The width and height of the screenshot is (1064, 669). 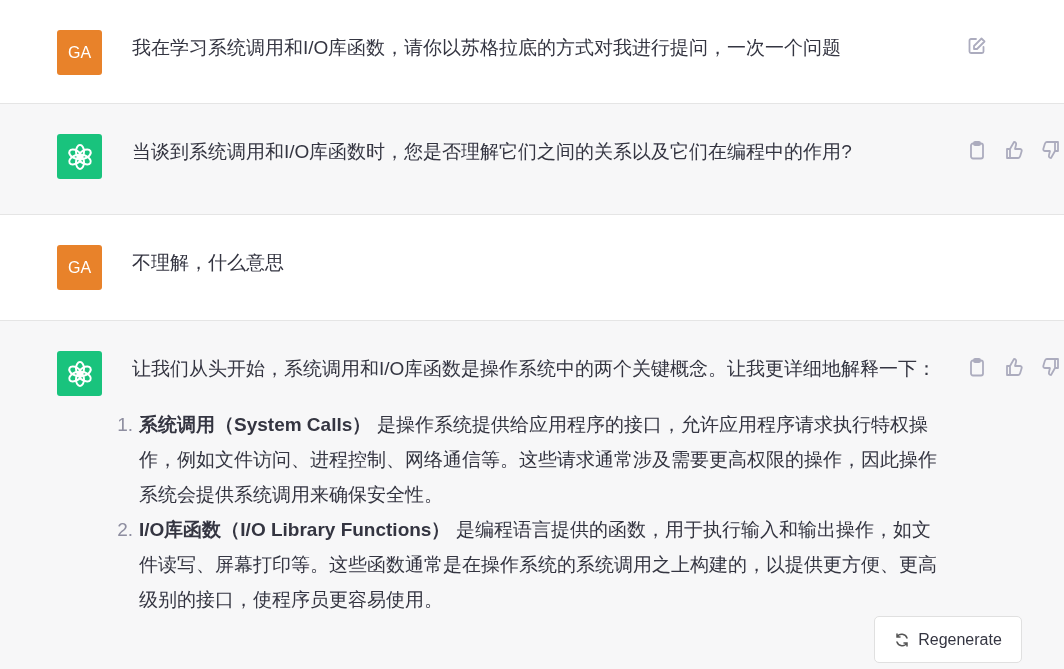 What do you see at coordinates (125, 530) in the screenshot?
I see `list-number: 2.` at bounding box center [125, 530].